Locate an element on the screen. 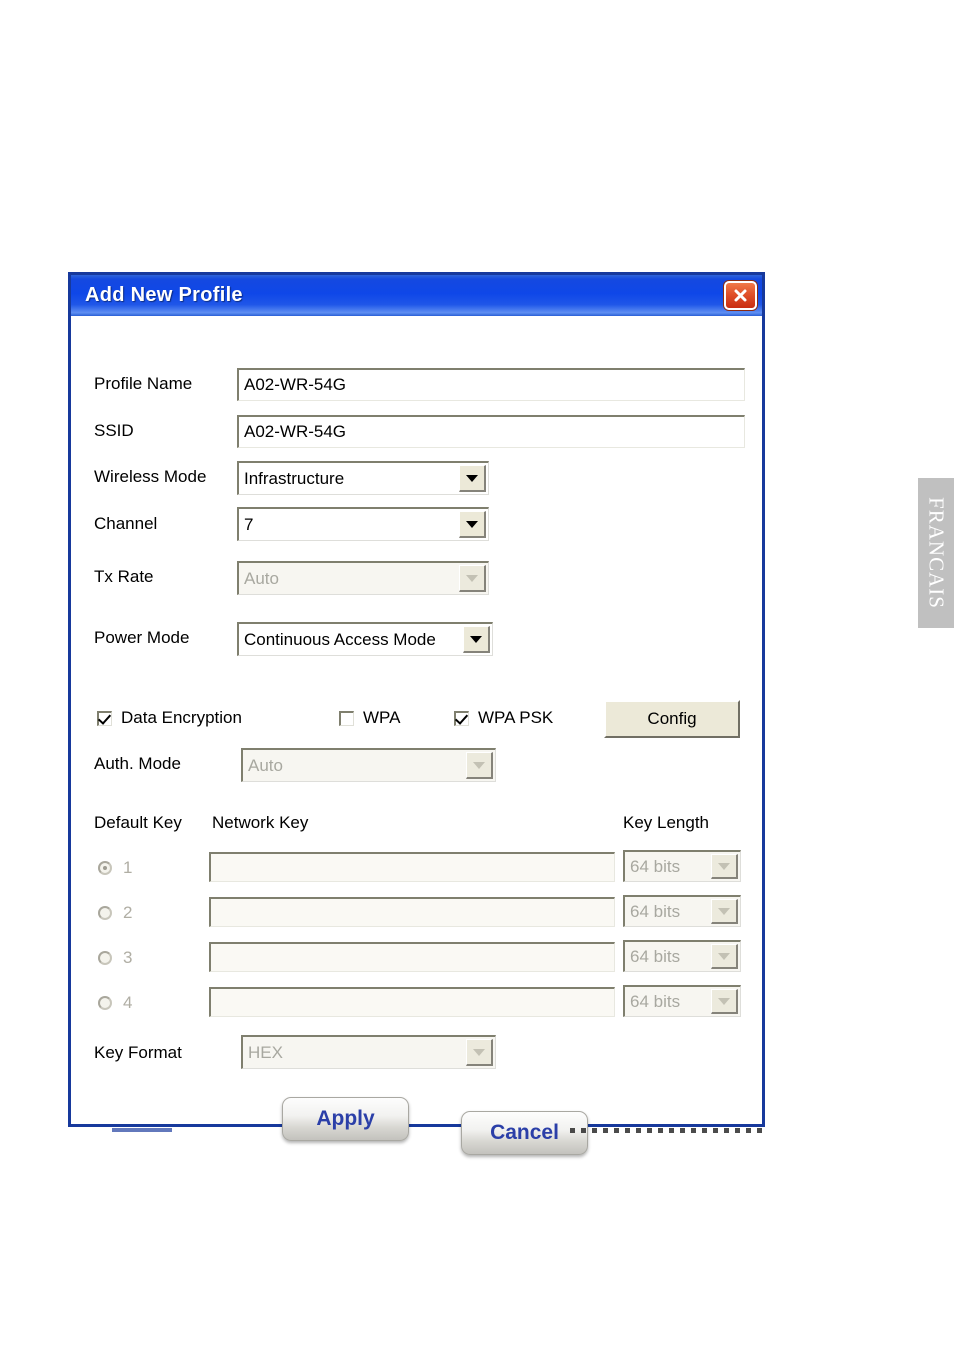 The width and height of the screenshot is (954, 1351). network-key-header: Network Key is located at coordinates (260, 822).